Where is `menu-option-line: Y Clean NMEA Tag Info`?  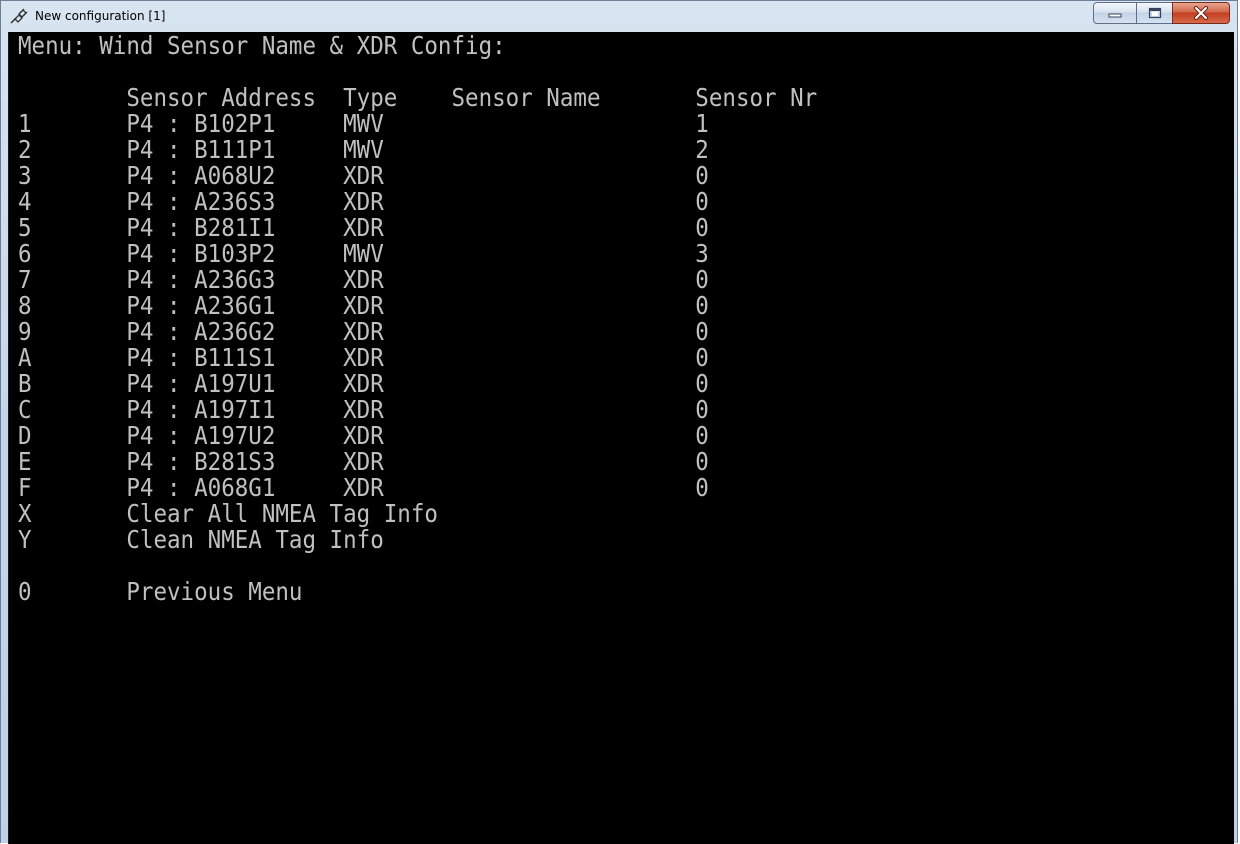 menu-option-line: Y Clean NMEA Tag Info is located at coordinates (201, 539).